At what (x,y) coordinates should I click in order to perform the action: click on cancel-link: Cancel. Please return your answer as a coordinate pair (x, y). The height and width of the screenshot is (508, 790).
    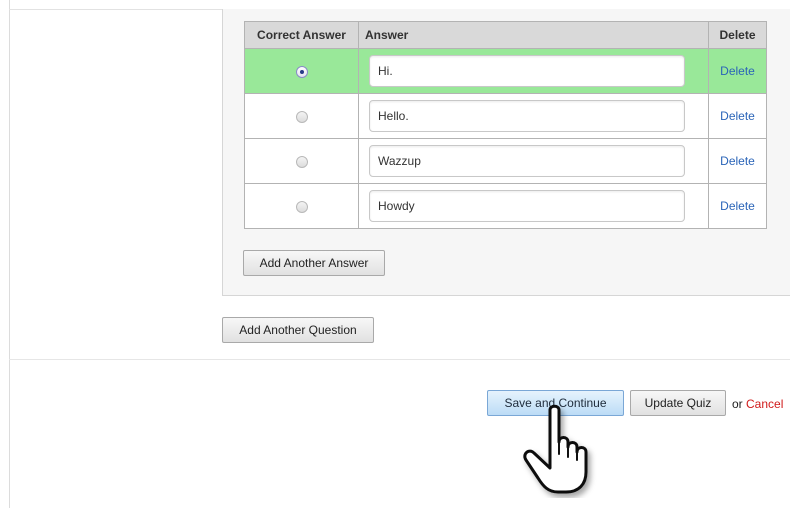
    Looking at the image, I should click on (764, 404).